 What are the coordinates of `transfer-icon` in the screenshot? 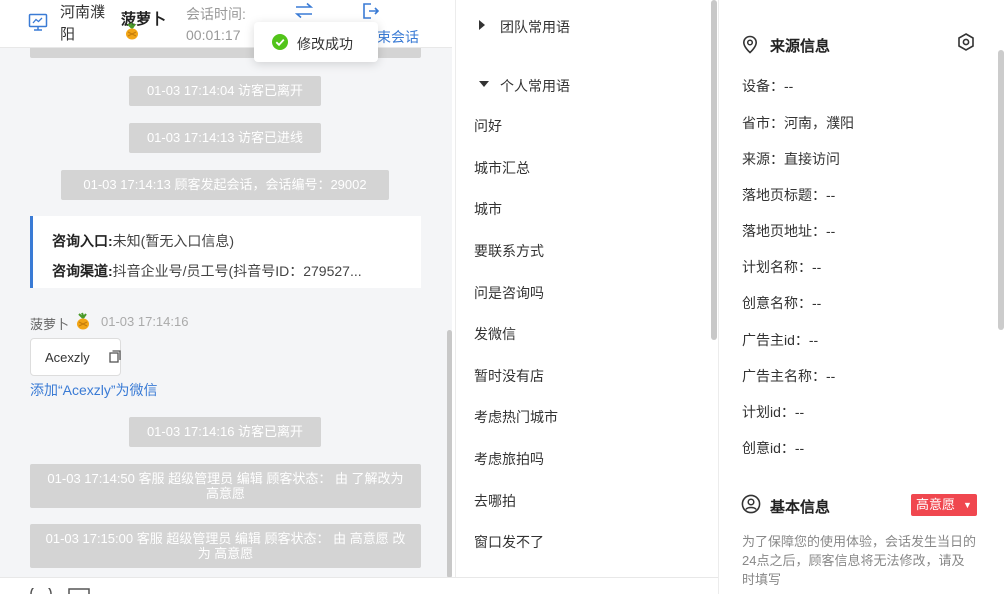 It's located at (304, 11).